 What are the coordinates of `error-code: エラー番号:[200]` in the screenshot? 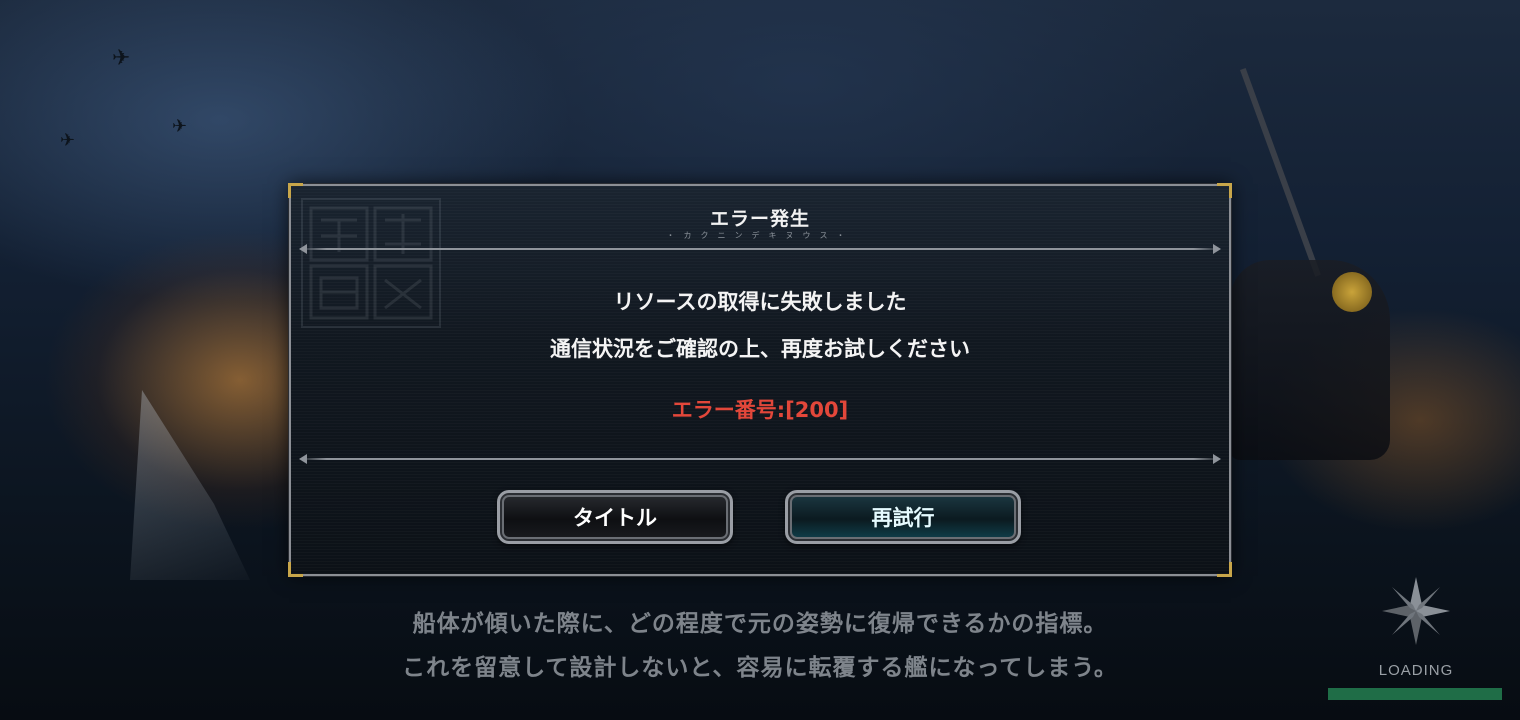 It's located at (760, 410).